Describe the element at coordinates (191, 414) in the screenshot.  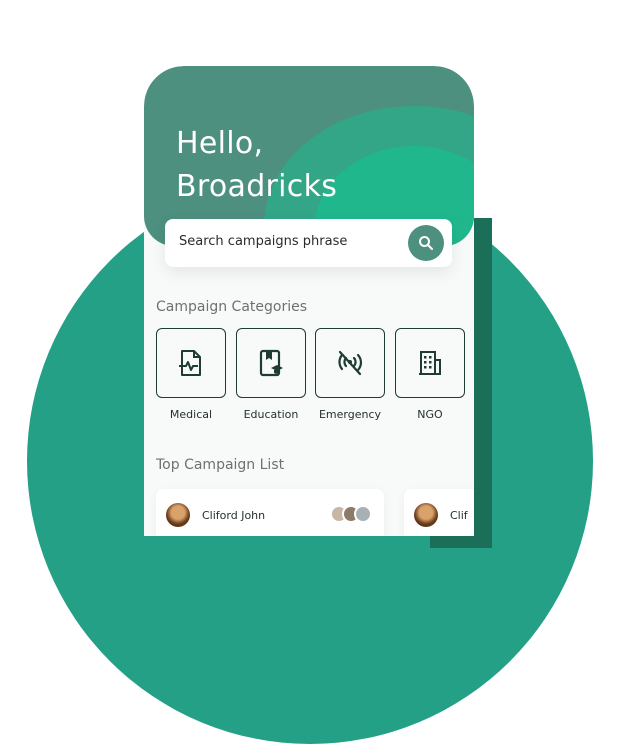
I see `category-label-medical: Medical` at that location.